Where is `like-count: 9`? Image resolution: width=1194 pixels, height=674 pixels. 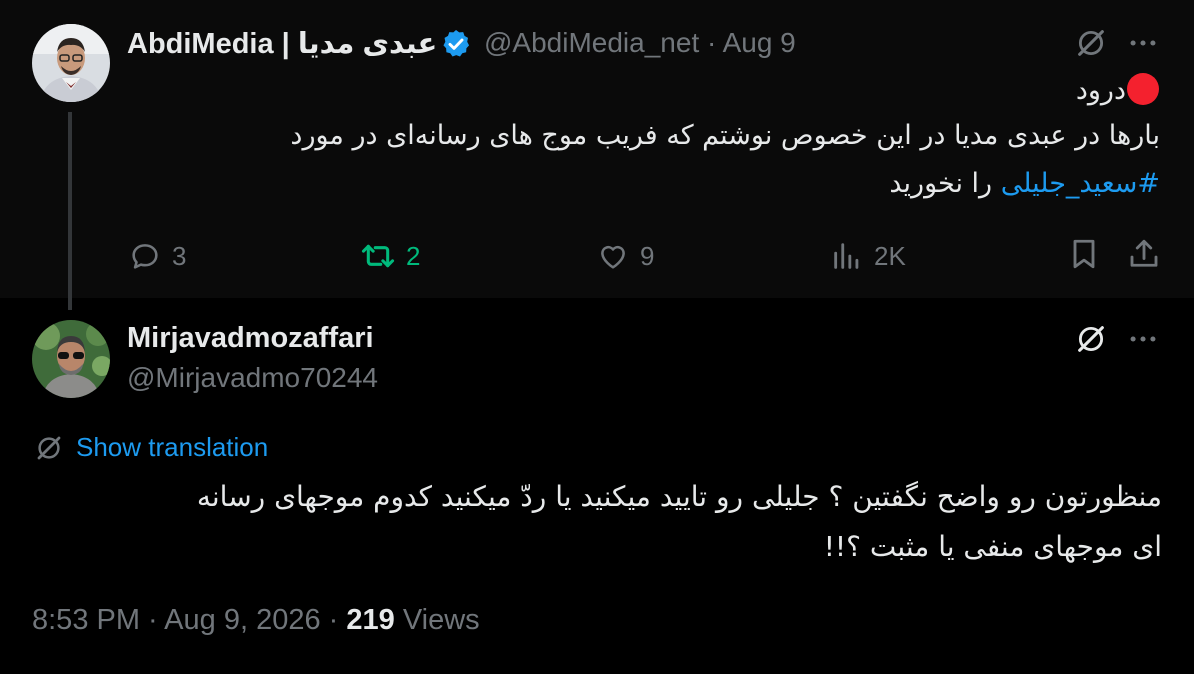 like-count: 9 is located at coordinates (647, 255).